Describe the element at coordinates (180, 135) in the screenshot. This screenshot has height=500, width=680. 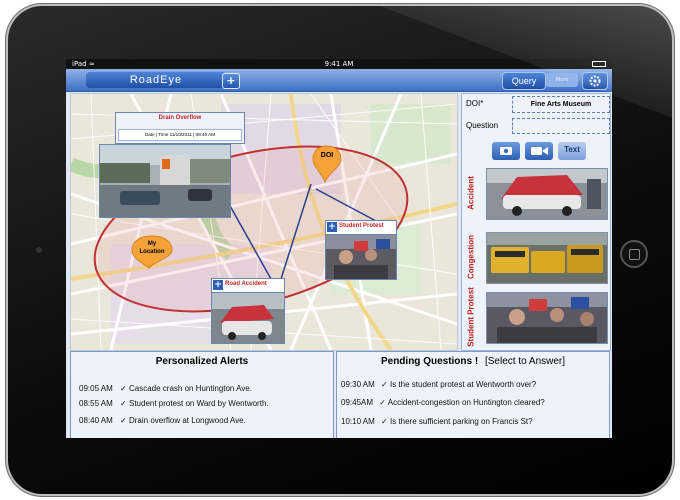
I see `drain-overflow-datetime: Date | Time 11/10/2011 | 08:40 AM` at that location.